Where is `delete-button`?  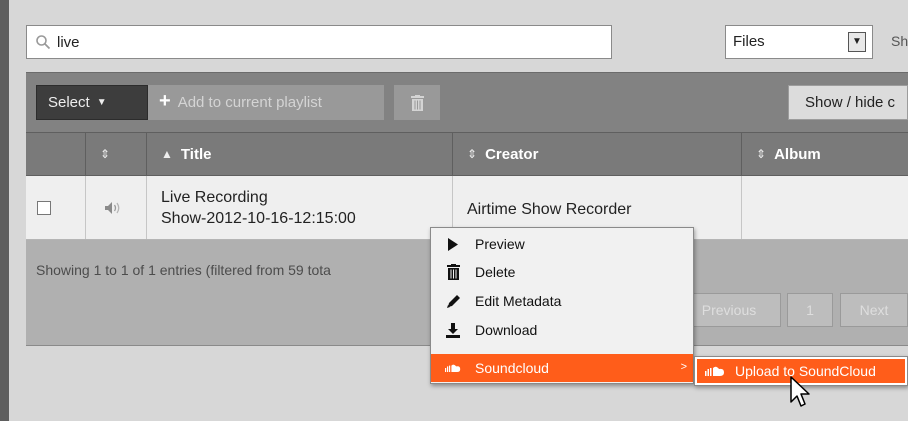 delete-button is located at coordinates (417, 102).